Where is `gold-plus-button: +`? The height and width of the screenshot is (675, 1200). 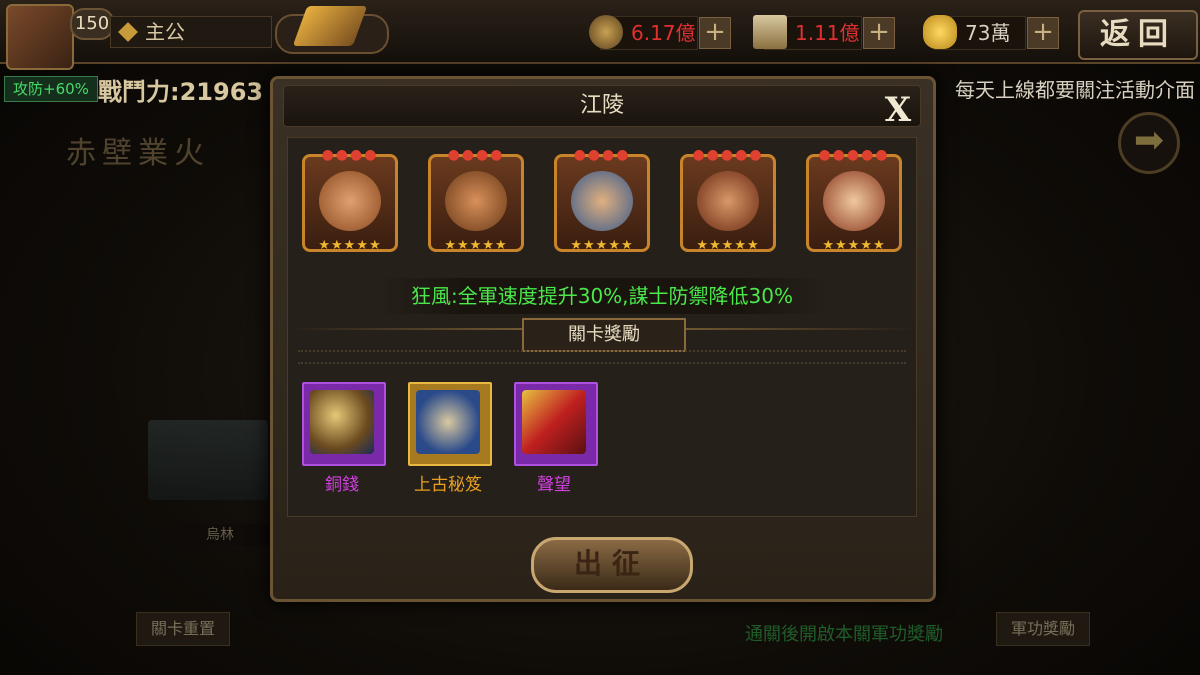
gold-plus-button: + is located at coordinates (1043, 33).